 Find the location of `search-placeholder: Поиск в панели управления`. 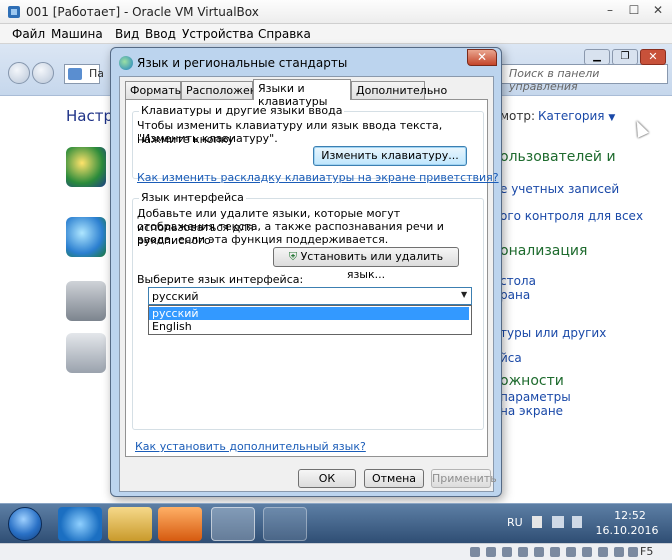

search-placeholder: Поиск в панели управления is located at coordinates (554, 80).